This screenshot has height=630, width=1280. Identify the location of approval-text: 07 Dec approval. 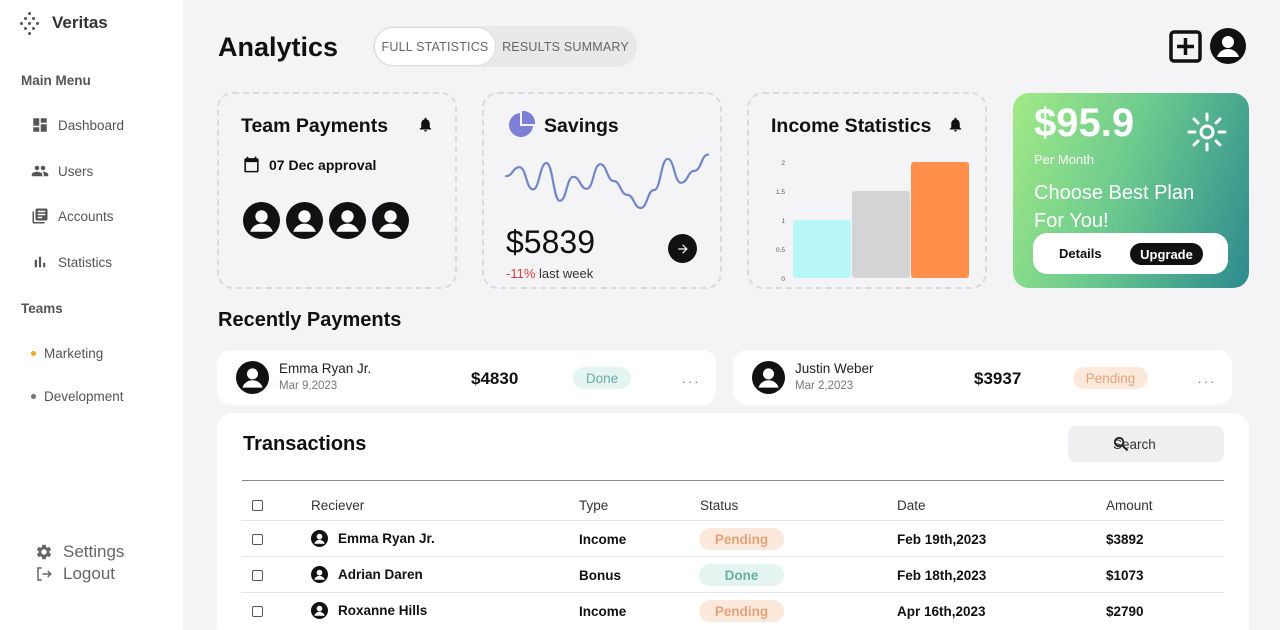
(323, 164).